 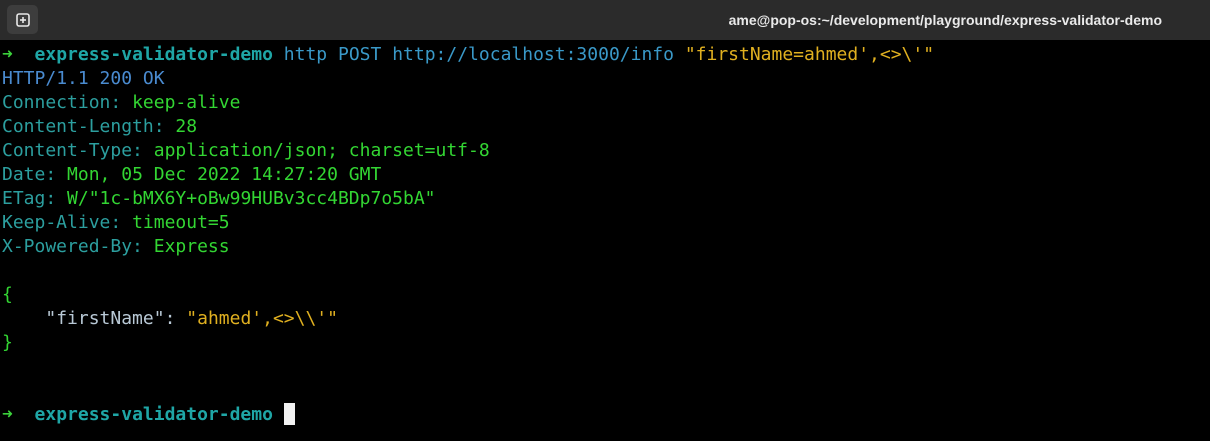 I want to click on header-key: Date, so click(x=24, y=174).